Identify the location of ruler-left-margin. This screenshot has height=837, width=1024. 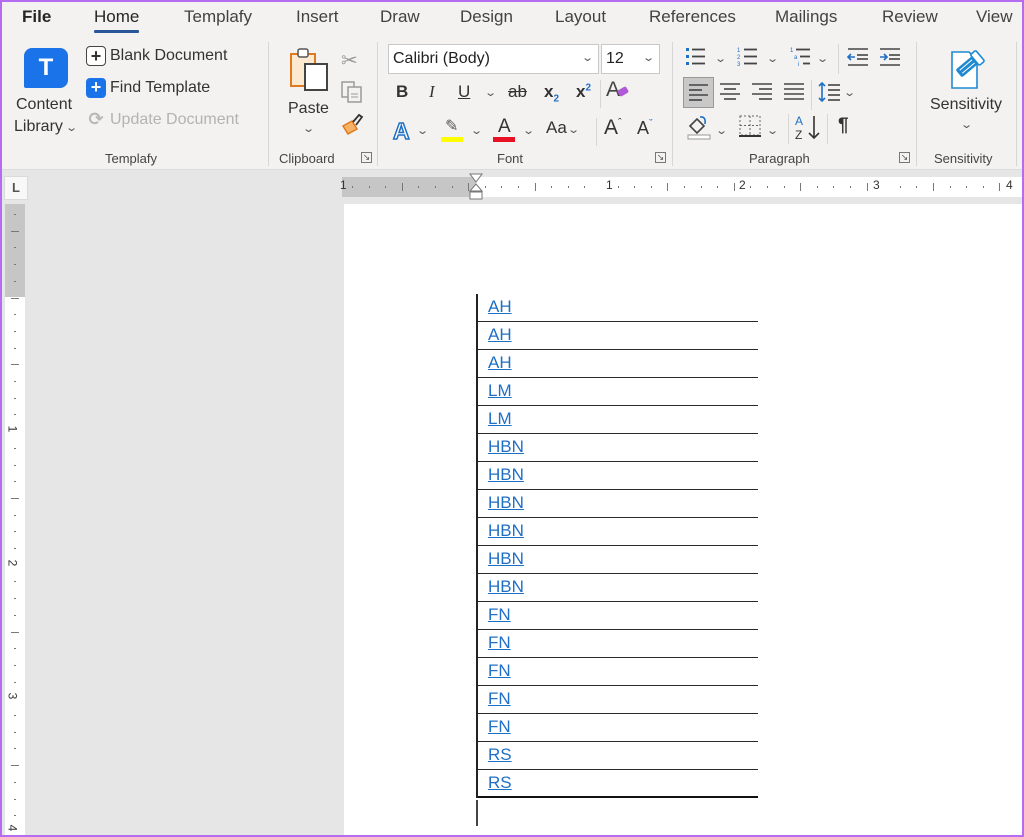
(409, 187).